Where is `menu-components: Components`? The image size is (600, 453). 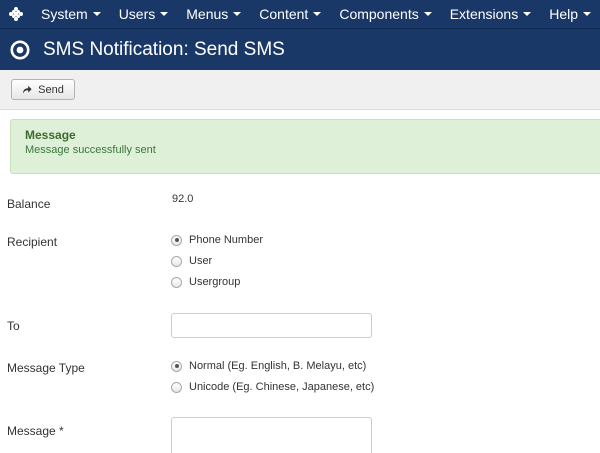 menu-components: Components is located at coordinates (385, 14).